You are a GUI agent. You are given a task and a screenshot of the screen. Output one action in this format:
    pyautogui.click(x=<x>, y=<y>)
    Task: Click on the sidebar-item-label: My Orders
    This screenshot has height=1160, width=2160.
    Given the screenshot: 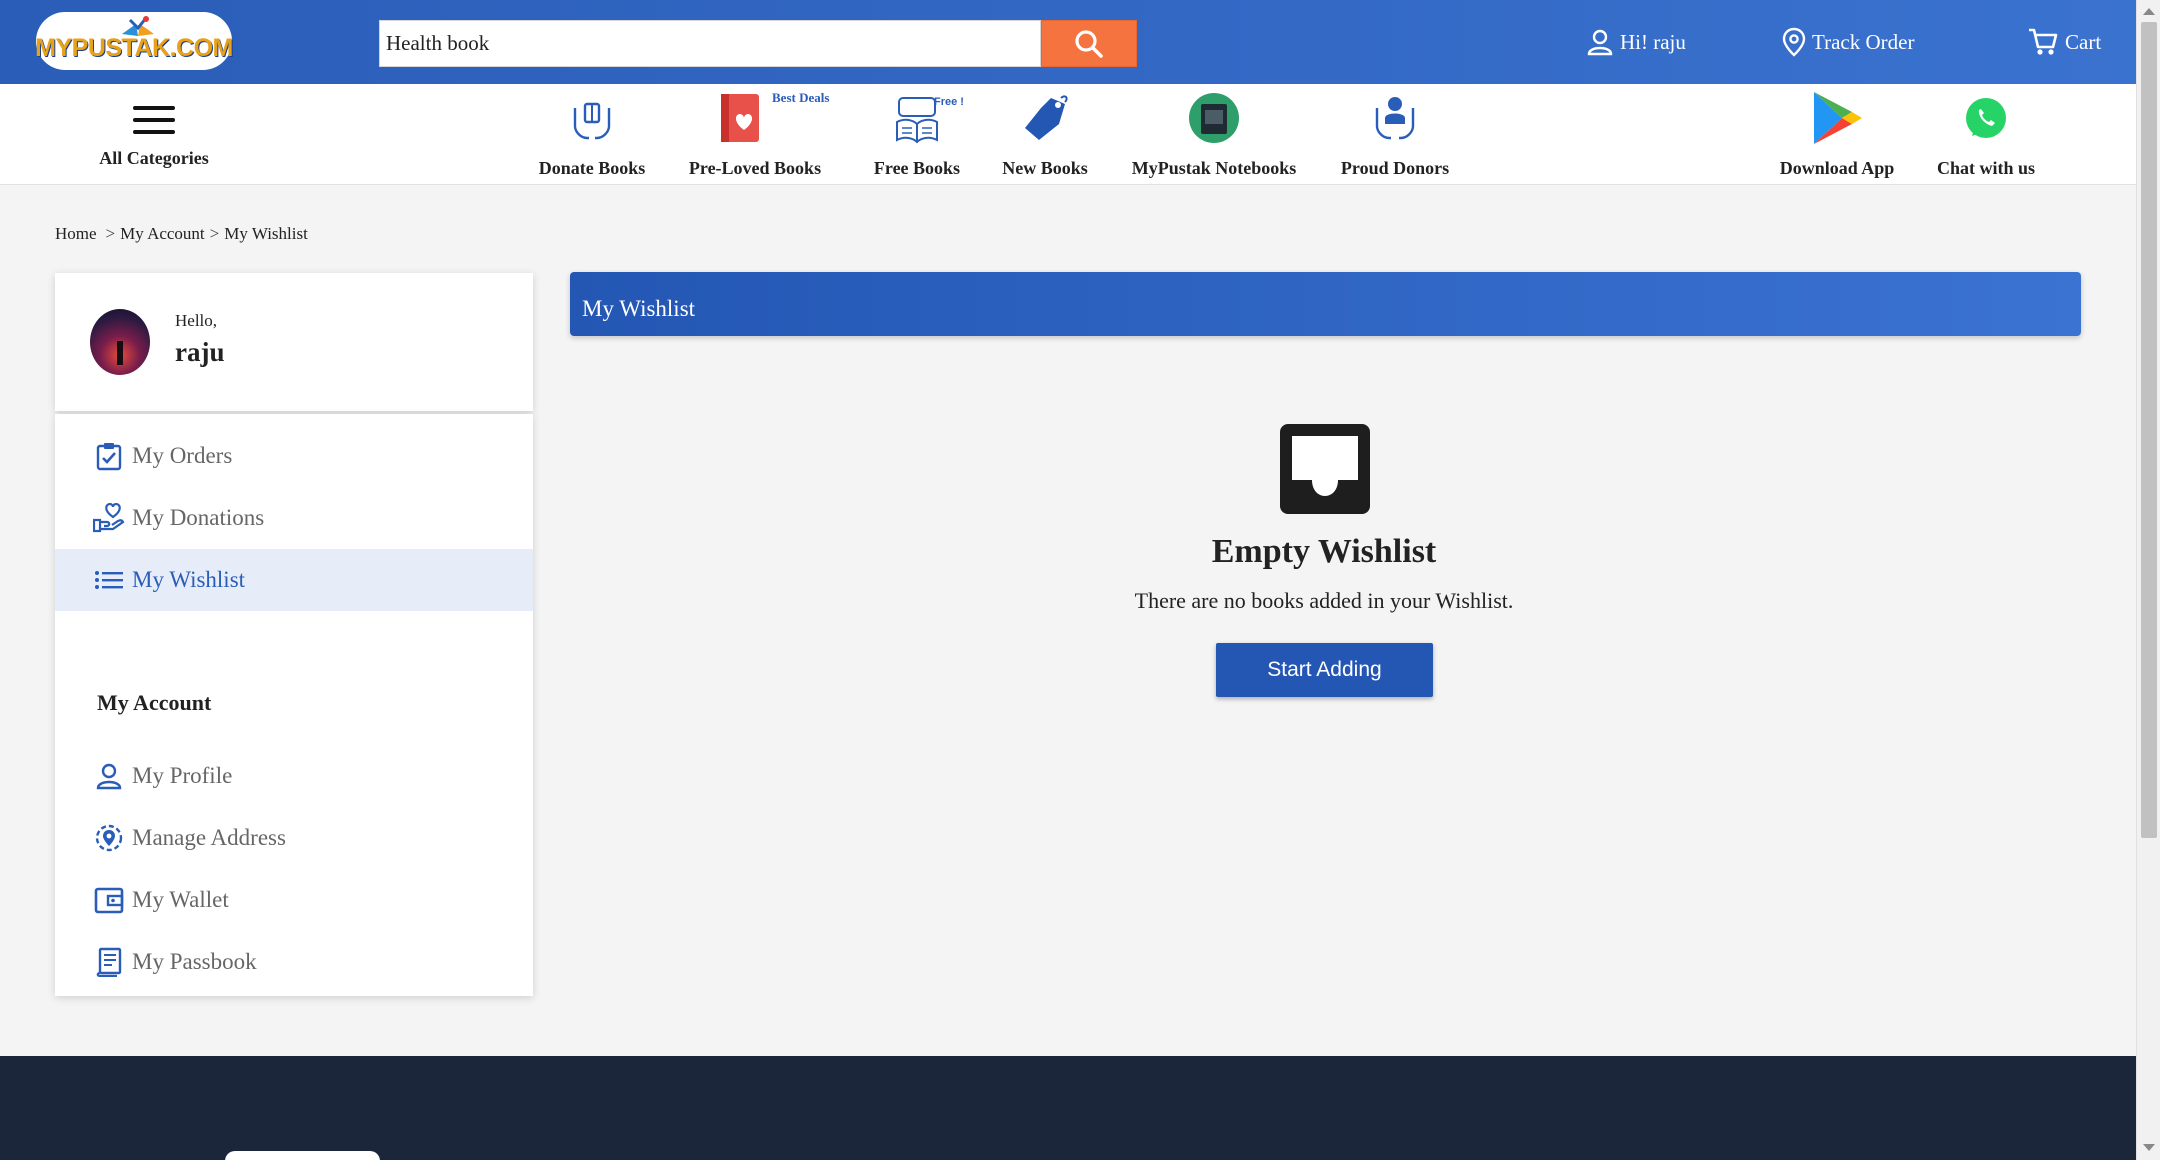 What is the action you would take?
    pyautogui.click(x=182, y=455)
    